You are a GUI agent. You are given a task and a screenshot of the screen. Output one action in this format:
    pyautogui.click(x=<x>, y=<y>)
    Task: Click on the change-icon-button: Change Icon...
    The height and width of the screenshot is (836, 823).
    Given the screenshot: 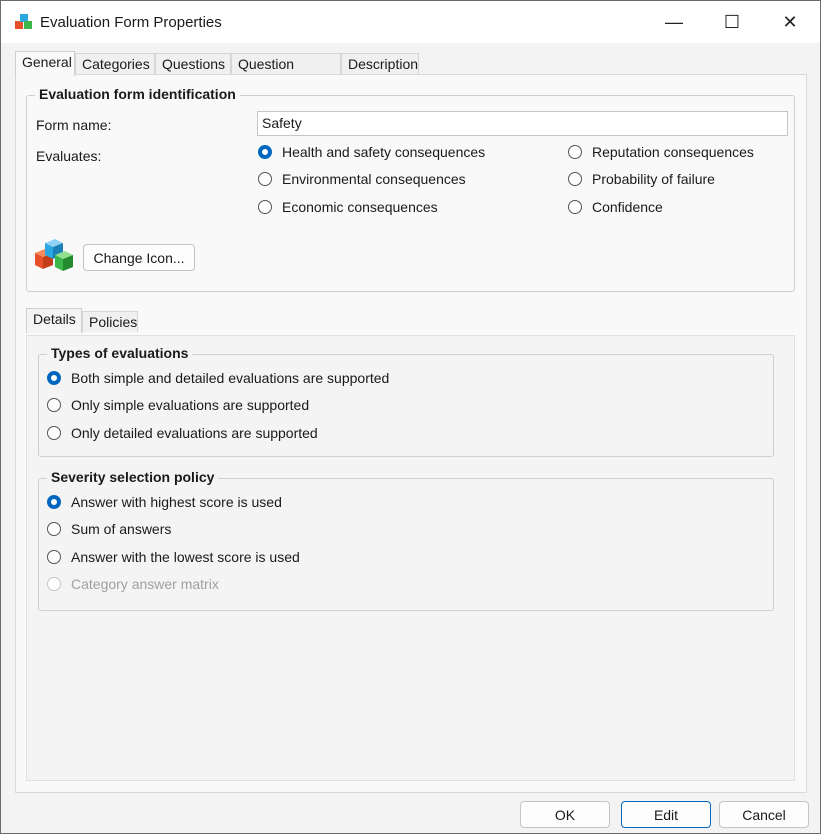 What is the action you would take?
    pyautogui.click(x=139, y=257)
    